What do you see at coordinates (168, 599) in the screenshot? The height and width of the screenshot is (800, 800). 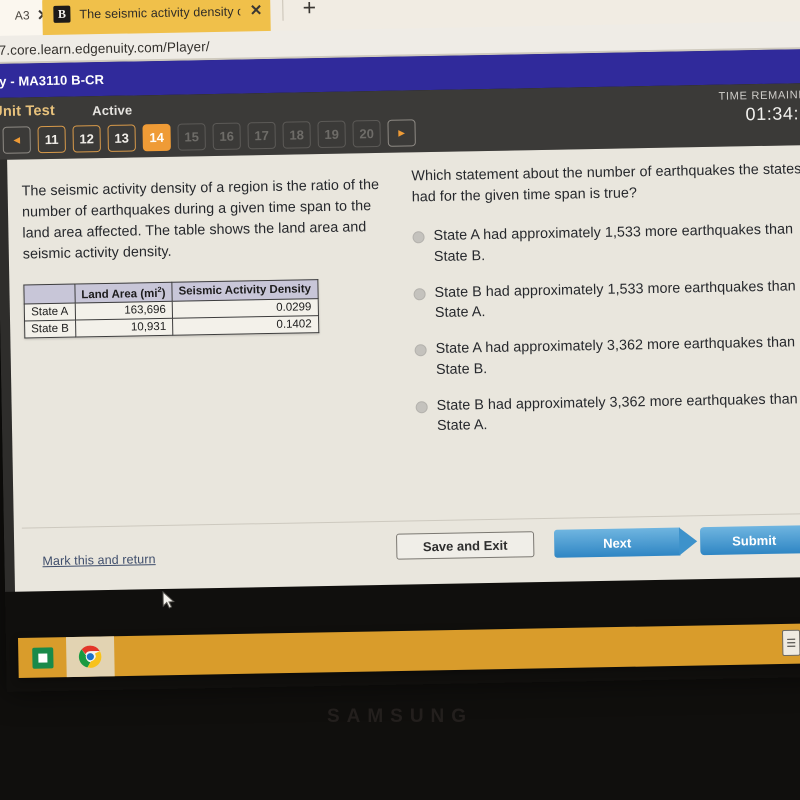 I see `mouse-cursor` at bounding box center [168, 599].